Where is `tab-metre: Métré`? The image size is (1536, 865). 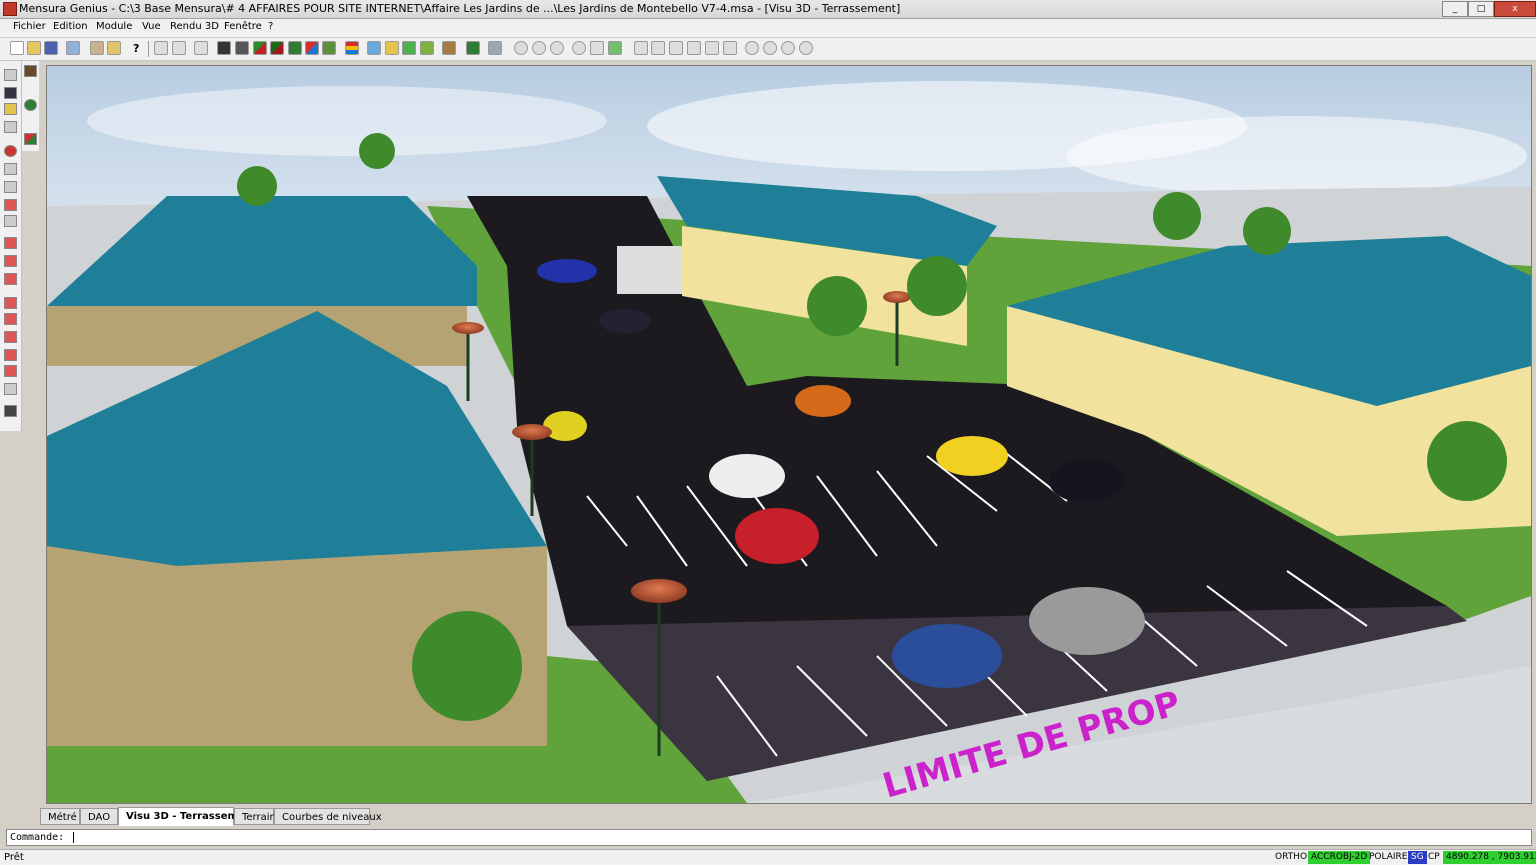
tab-metre: Métré is located at coordinates (60, 816).